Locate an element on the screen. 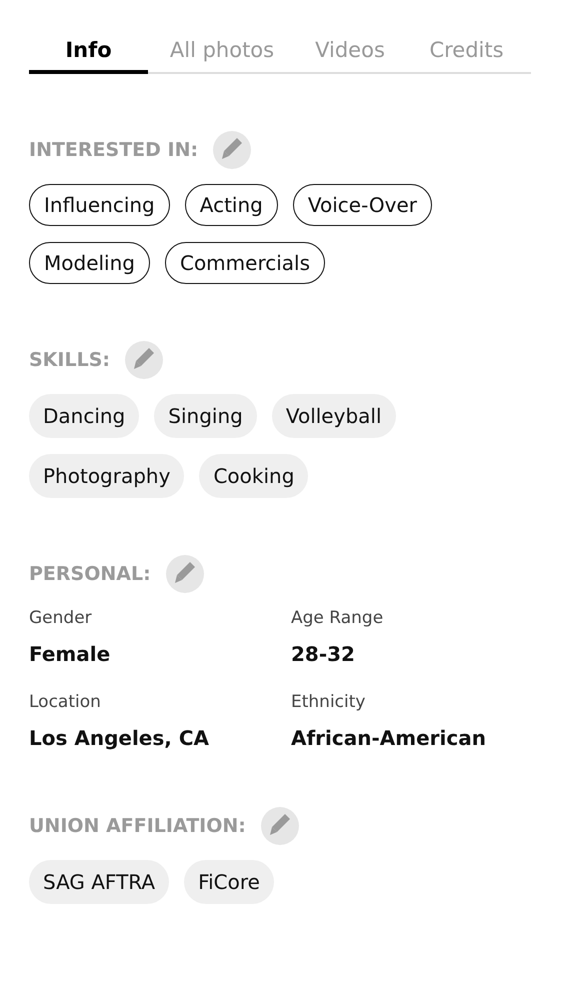 The height and width of the screenshot is (981, 563). field-label: Age Range is located at coordinates (337, 618).